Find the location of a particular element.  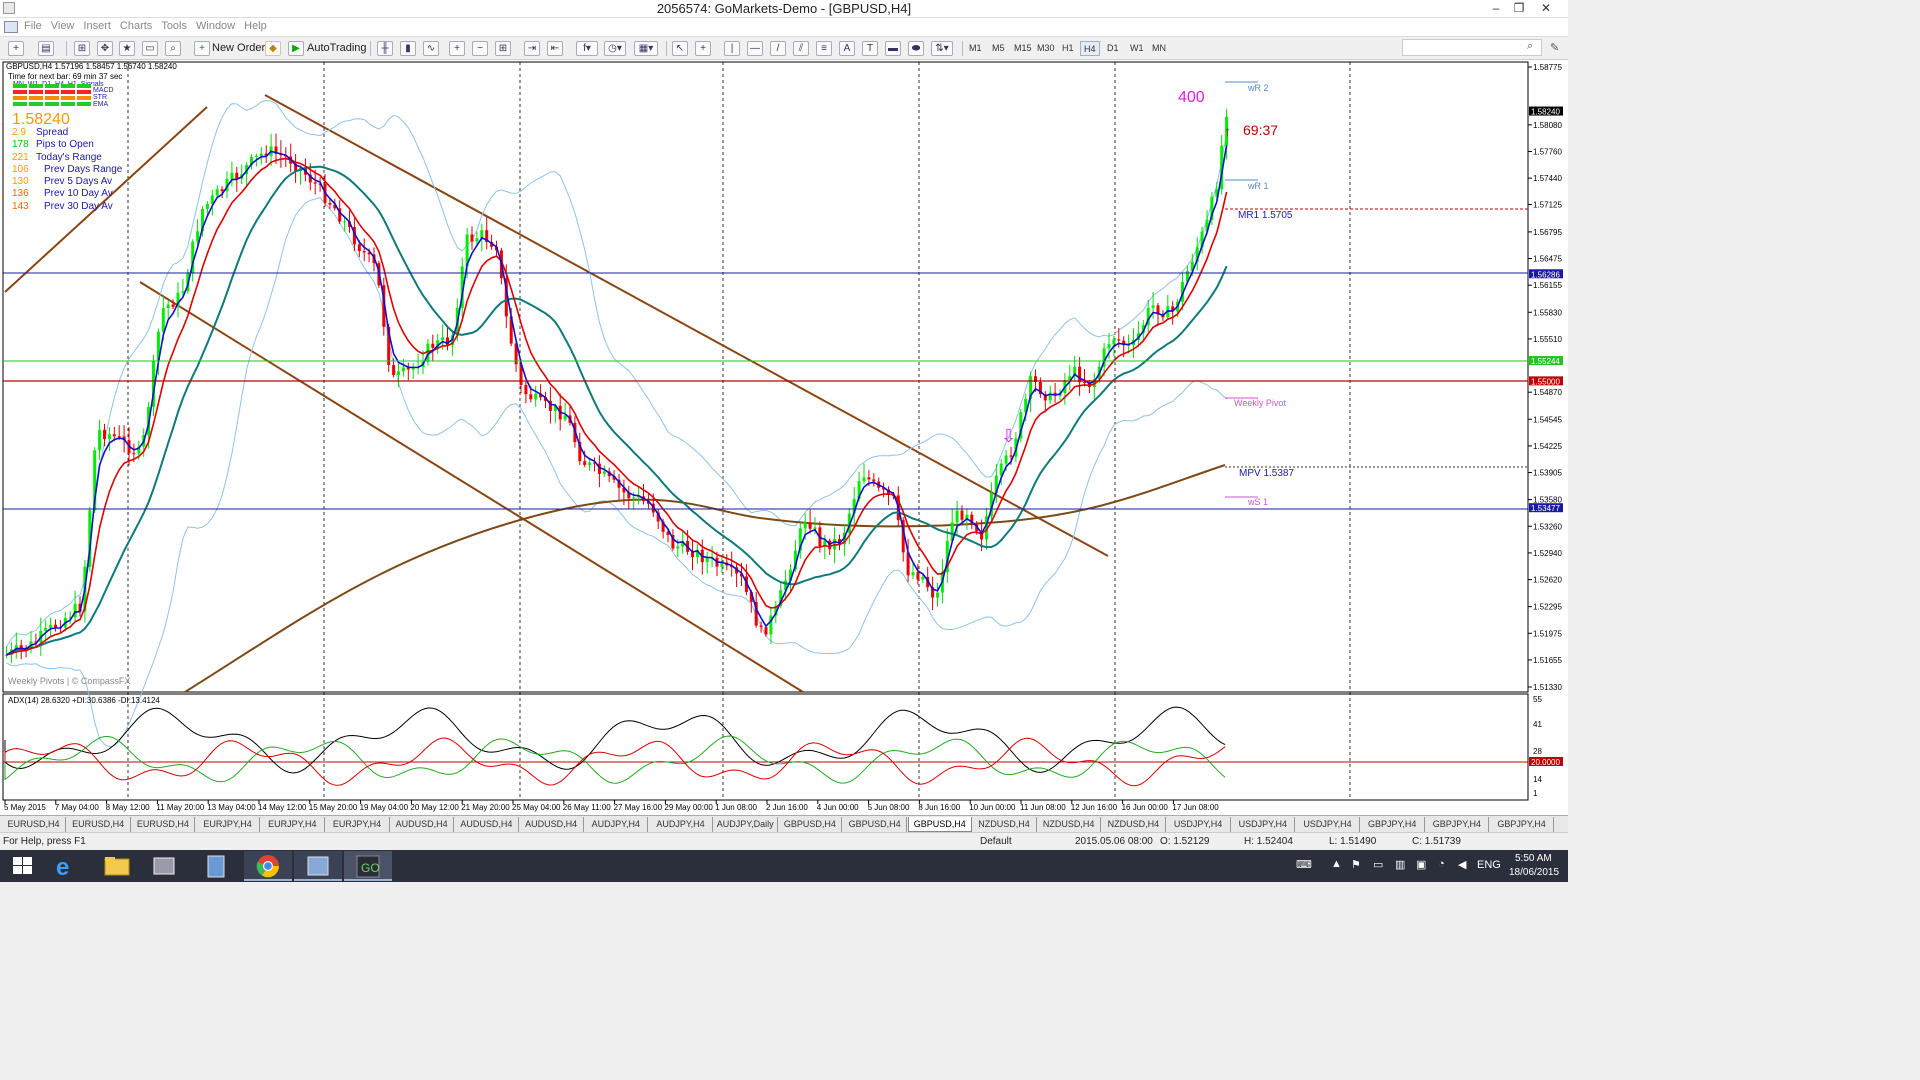

autotrading-button: AutoTrading is located at coordinates (337, 48).